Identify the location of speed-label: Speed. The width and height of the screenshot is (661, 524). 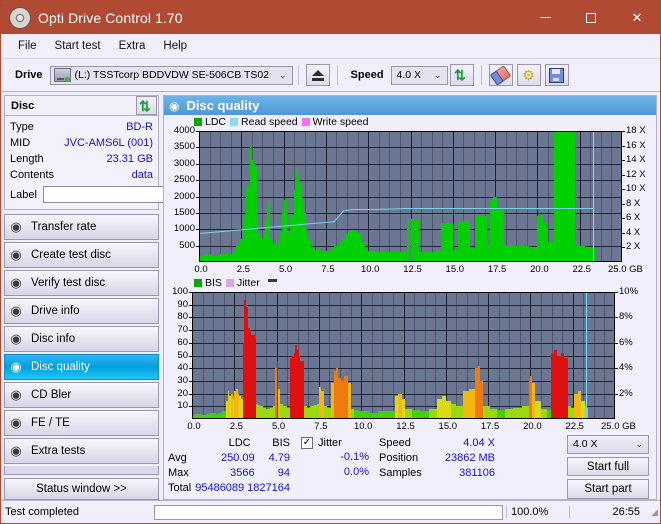
(367, 75).